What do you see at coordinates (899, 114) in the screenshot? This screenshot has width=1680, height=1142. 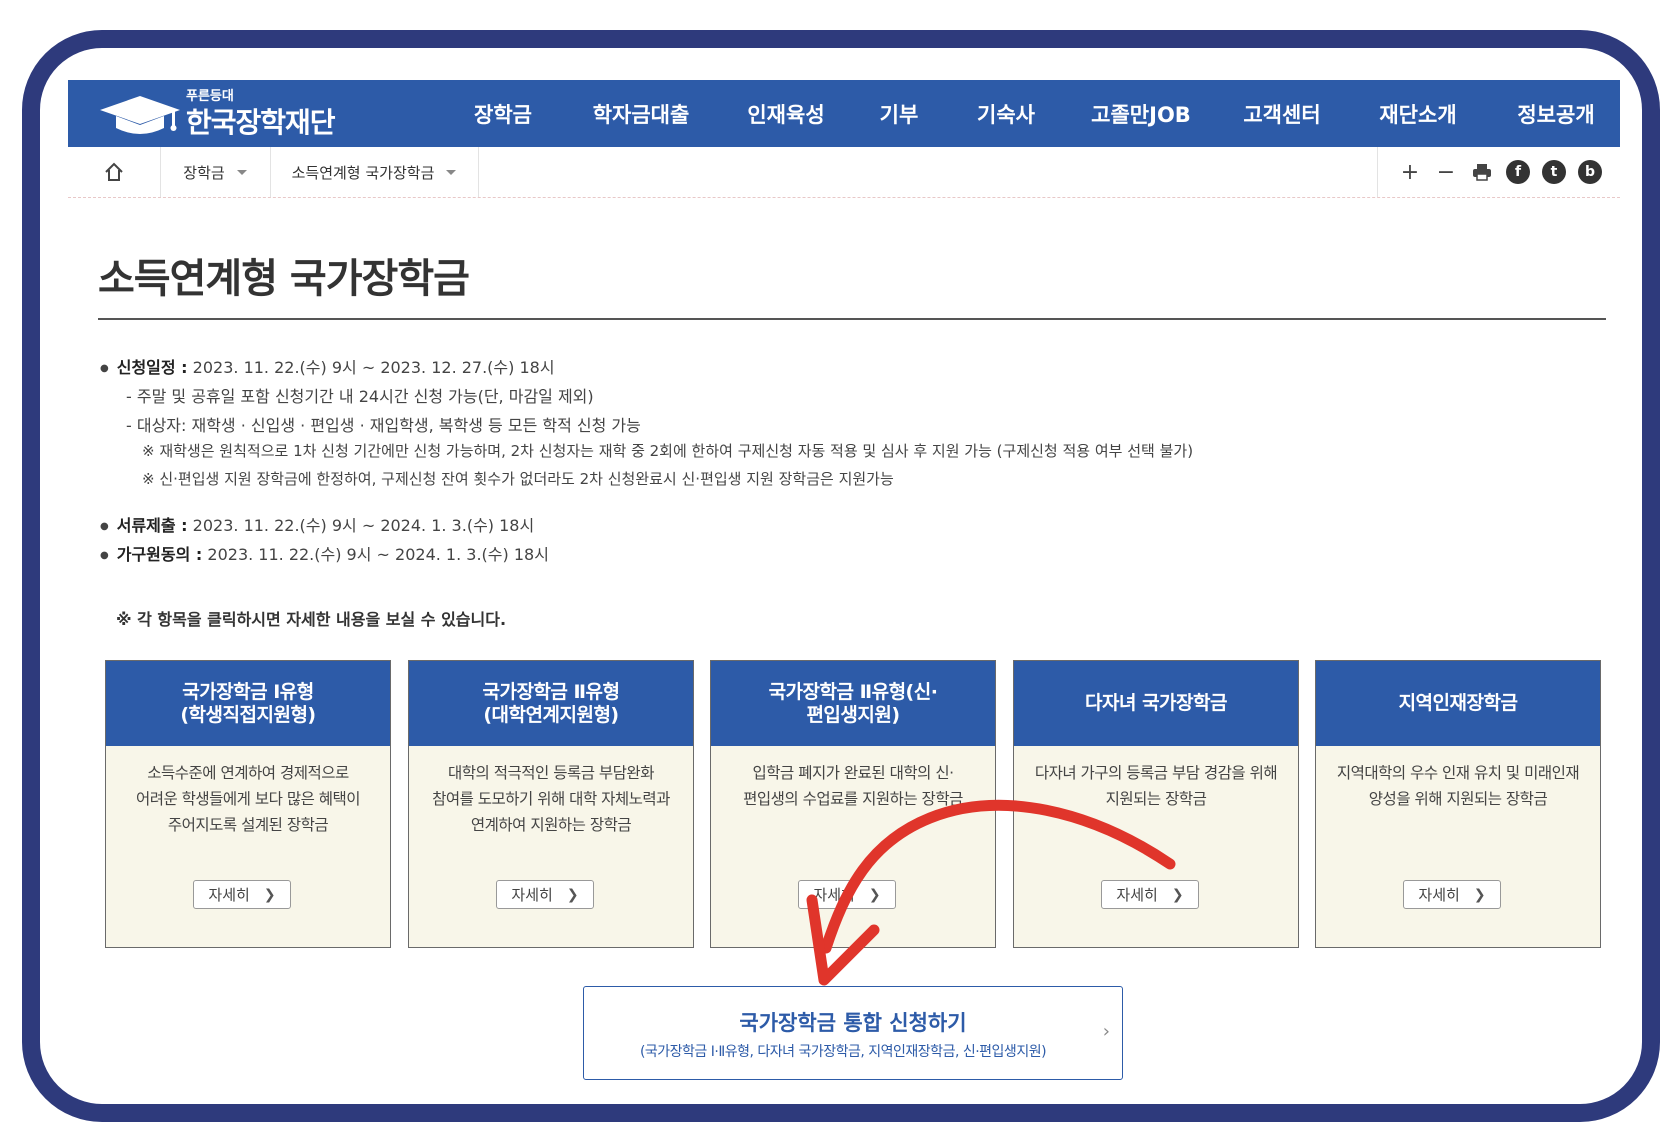 I see `menu-item-donation: 기부` at bounding box center [899, 114].